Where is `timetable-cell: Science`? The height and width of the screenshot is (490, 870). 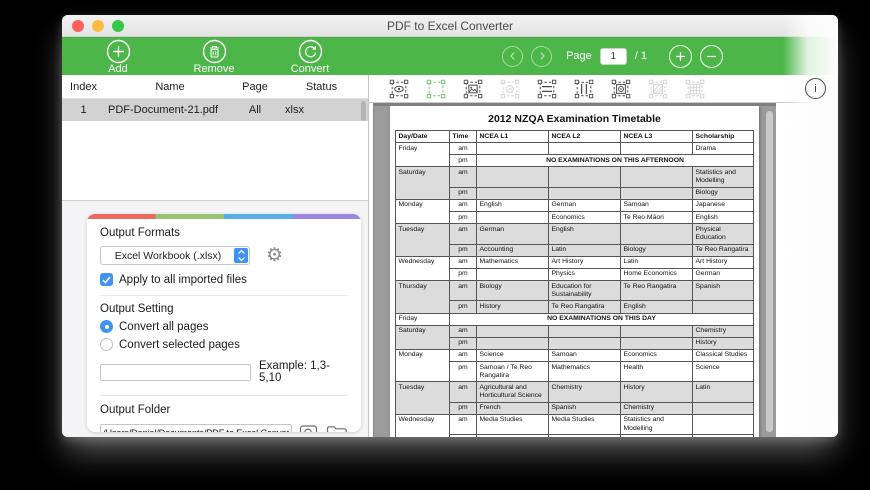 timetable-cell: Science is located at coordinates (723, 372).